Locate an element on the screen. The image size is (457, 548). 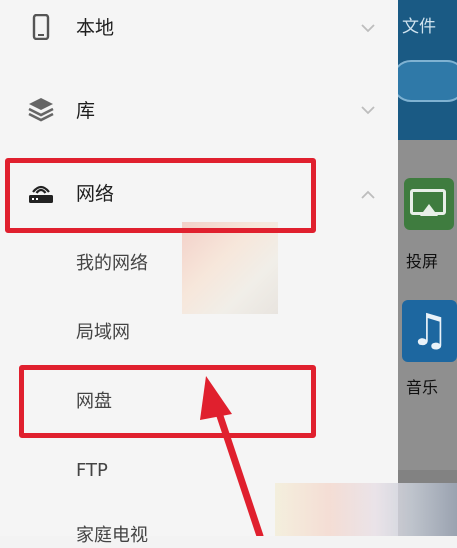
music-label: 音乐 is located at coordinates (422, 387).